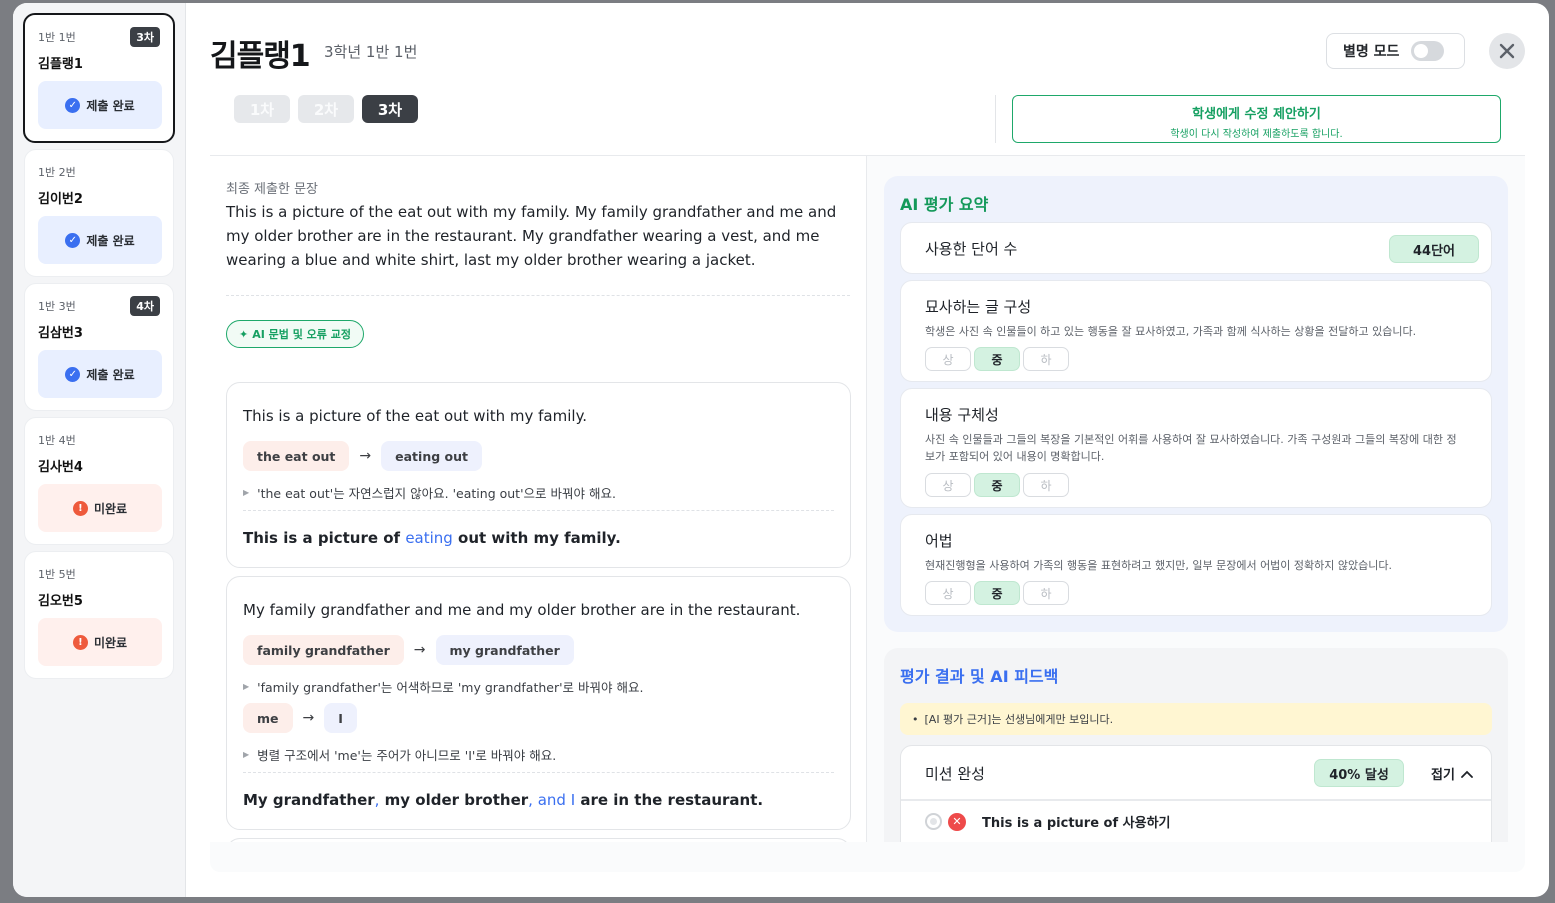  What do you see at coordinates (408, 650) in the screenshot?
I see `fix-row: family grandfather → my grandfather` at bounding box center [408, 650].